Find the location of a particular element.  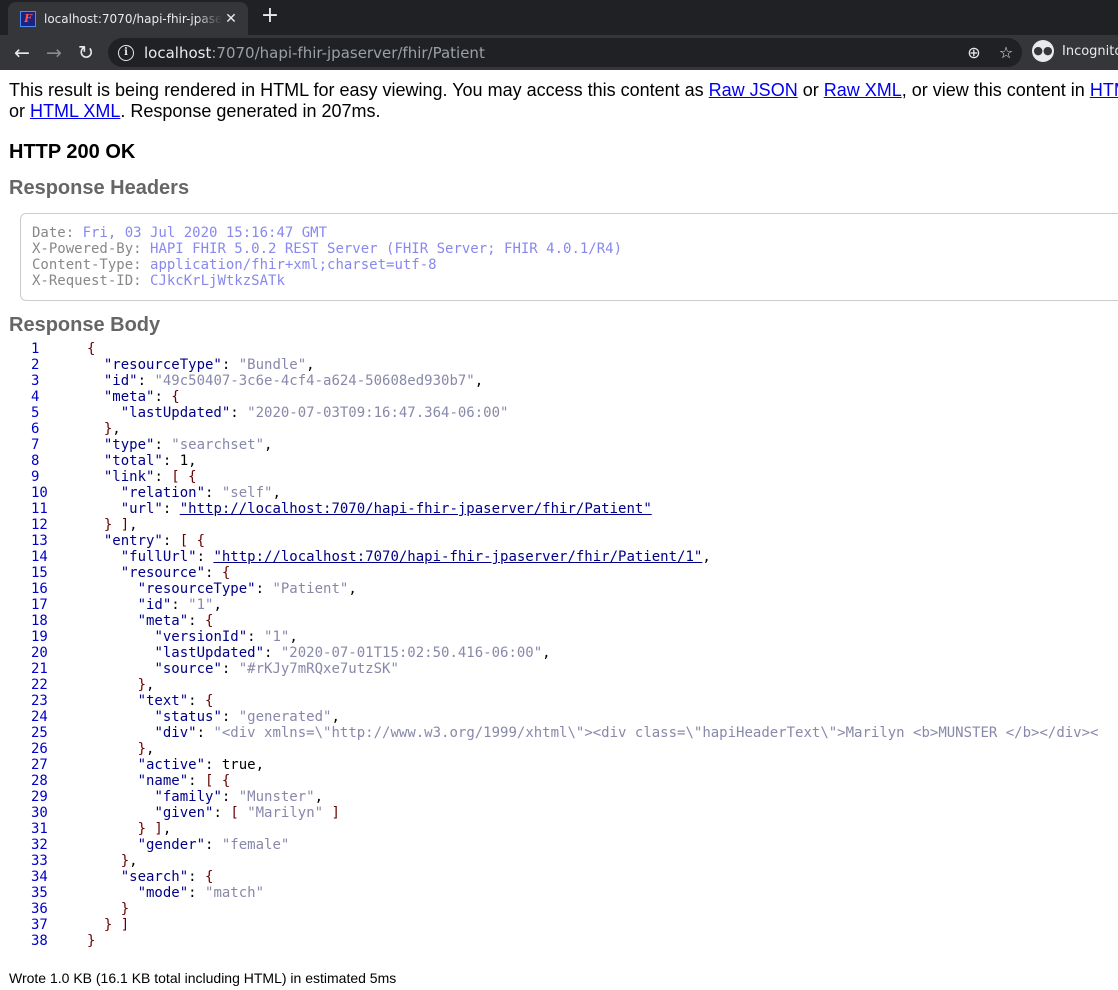

header-name: Date: is located at coordinates (57, 233).